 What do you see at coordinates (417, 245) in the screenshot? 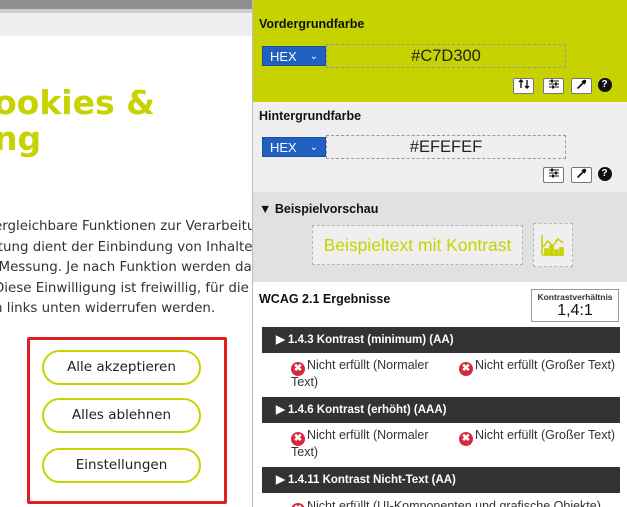
I see `preview-sample-text: Beispieltext mit Kontrast` at bounding box center [417, 245].